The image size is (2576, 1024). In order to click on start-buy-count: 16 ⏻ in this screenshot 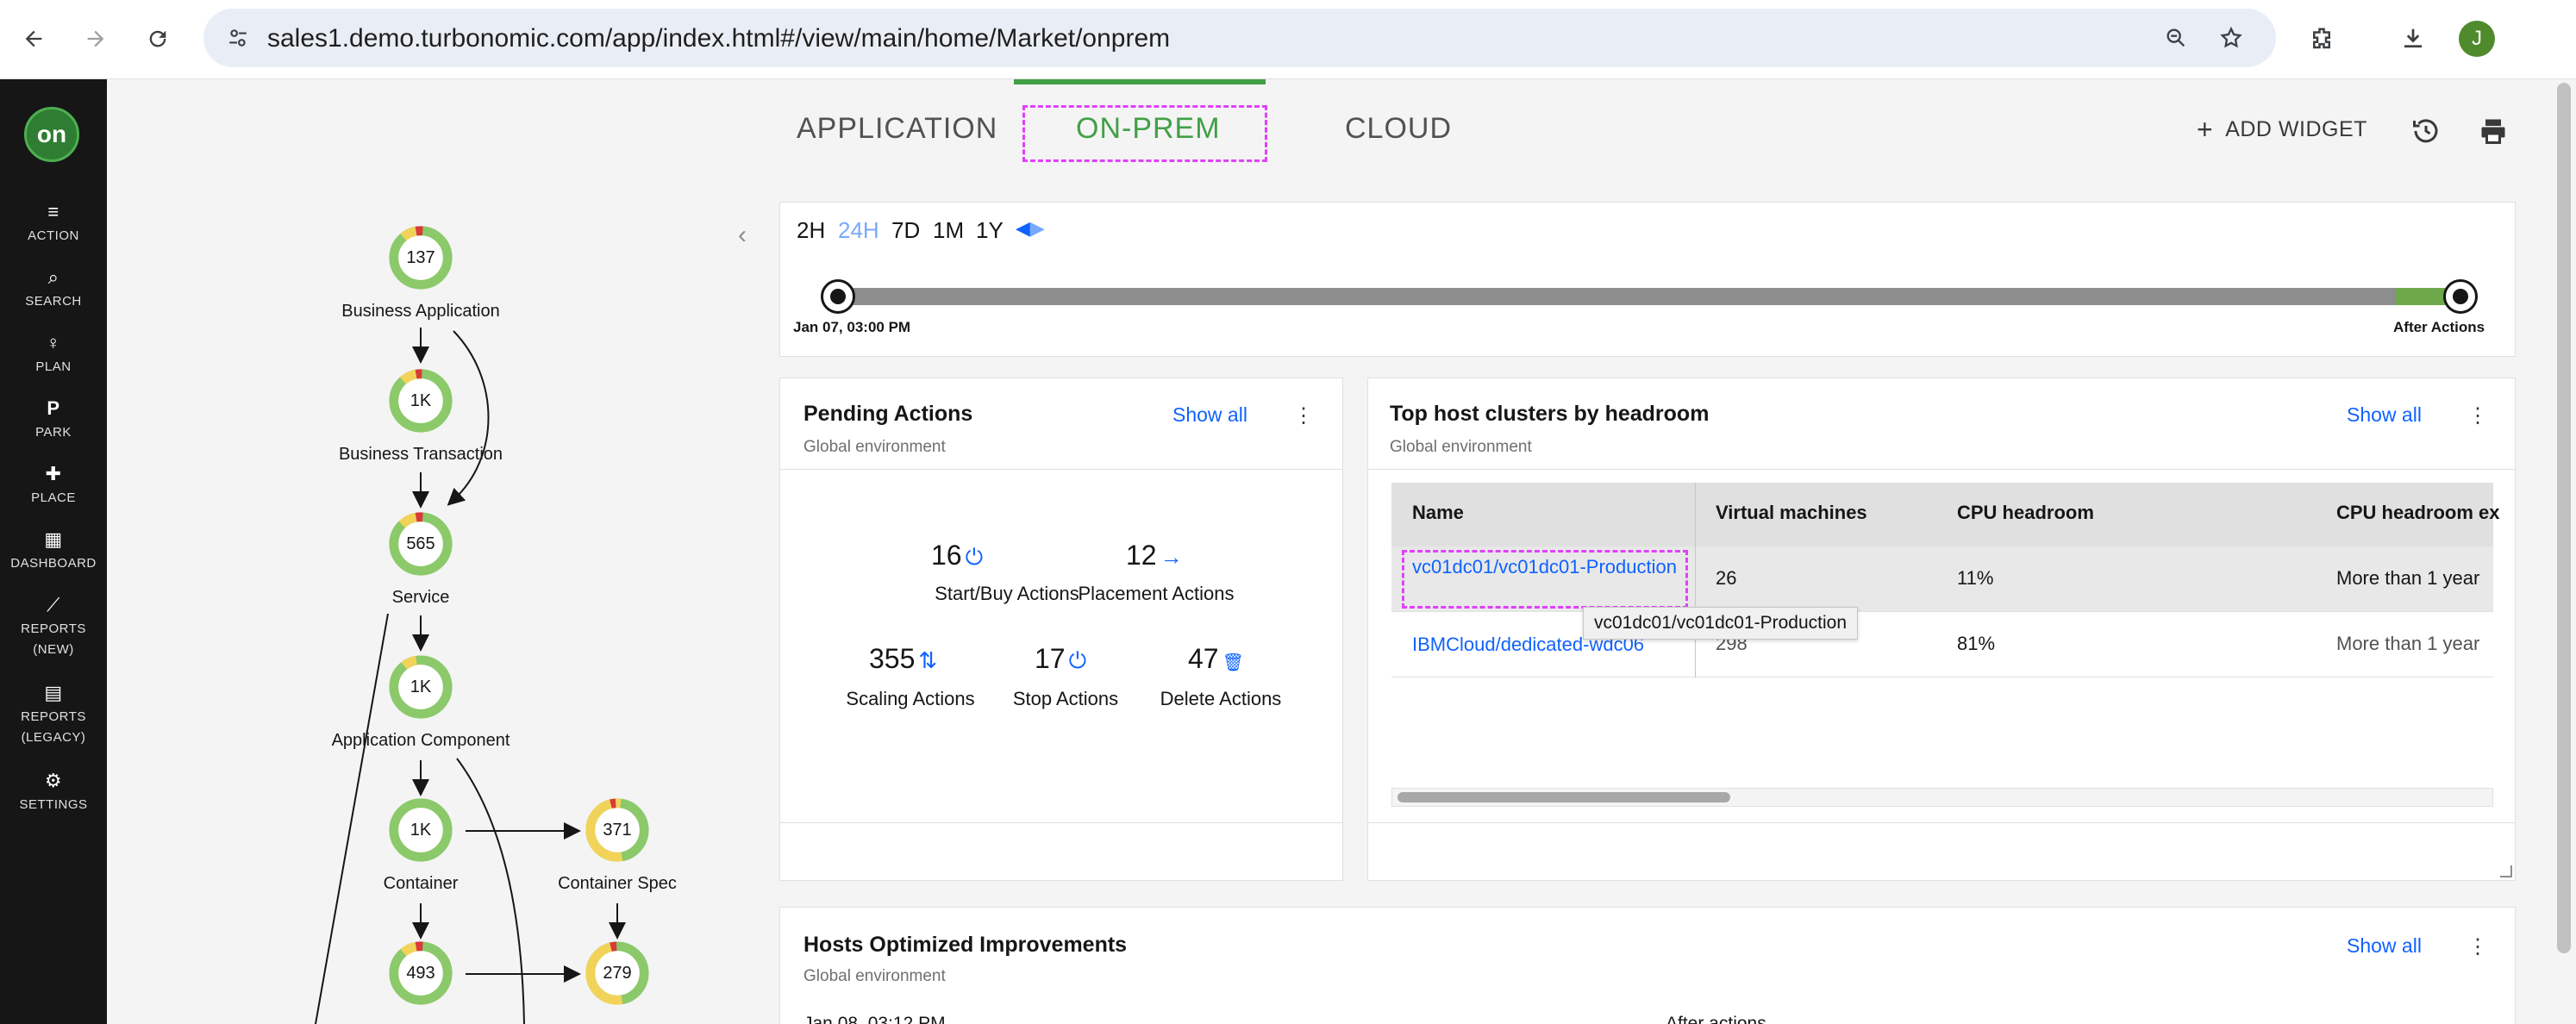, I will do `click(957, 555)`.